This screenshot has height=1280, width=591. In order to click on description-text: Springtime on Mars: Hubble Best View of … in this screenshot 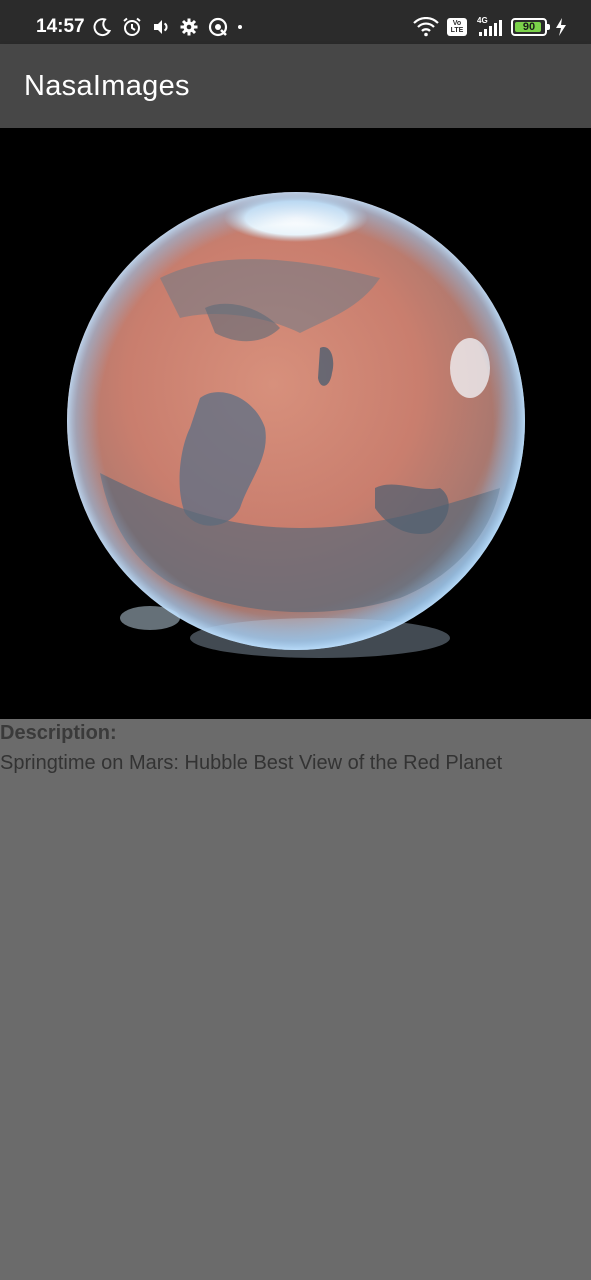, I will do `click(251, 763)`.